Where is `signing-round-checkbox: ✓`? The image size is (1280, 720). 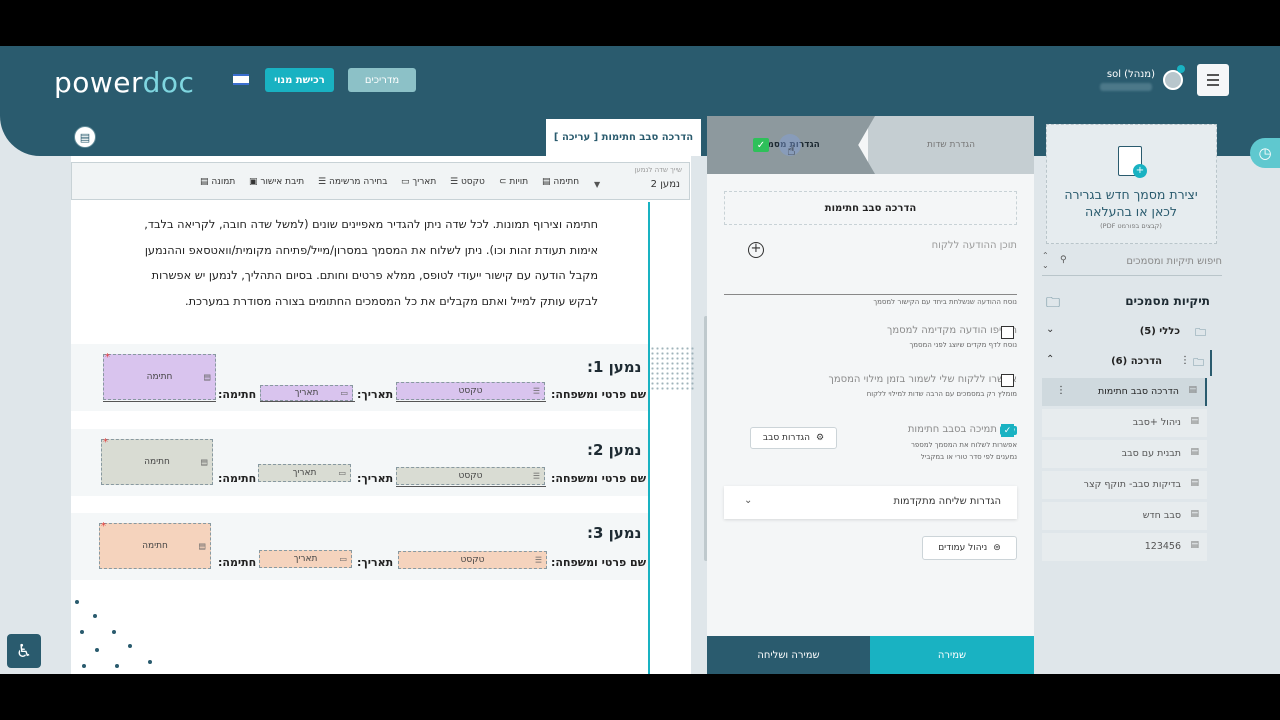
signing-round-checkbox: ✓ is located at coordinates (1007, 430).